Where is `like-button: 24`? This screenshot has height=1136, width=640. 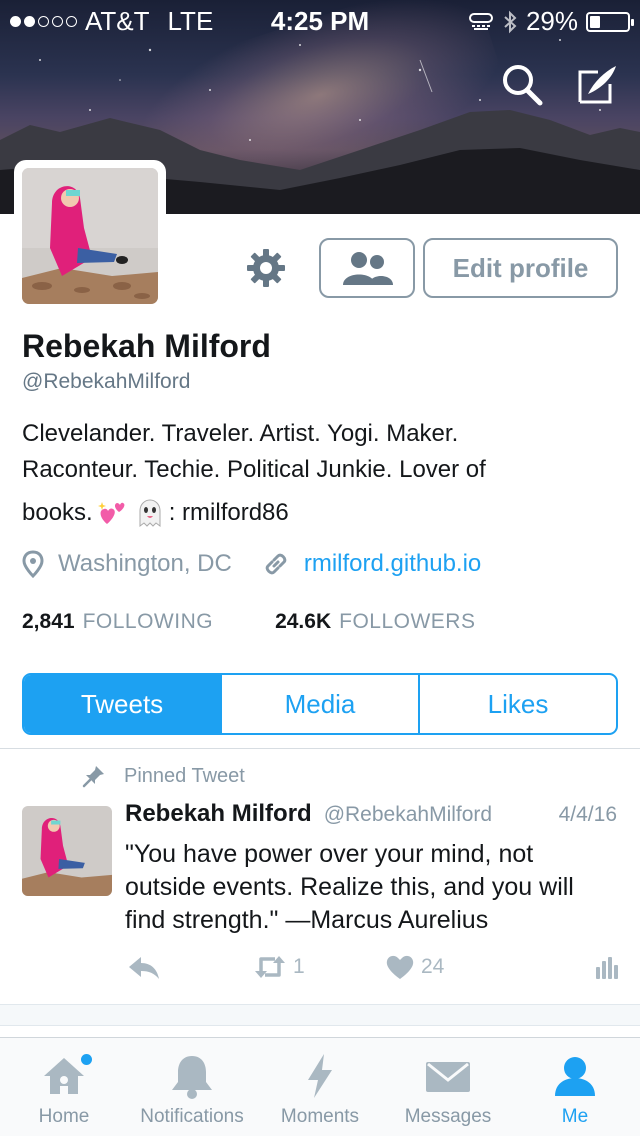
like-button: 24 is located at coordinates (414, 967).